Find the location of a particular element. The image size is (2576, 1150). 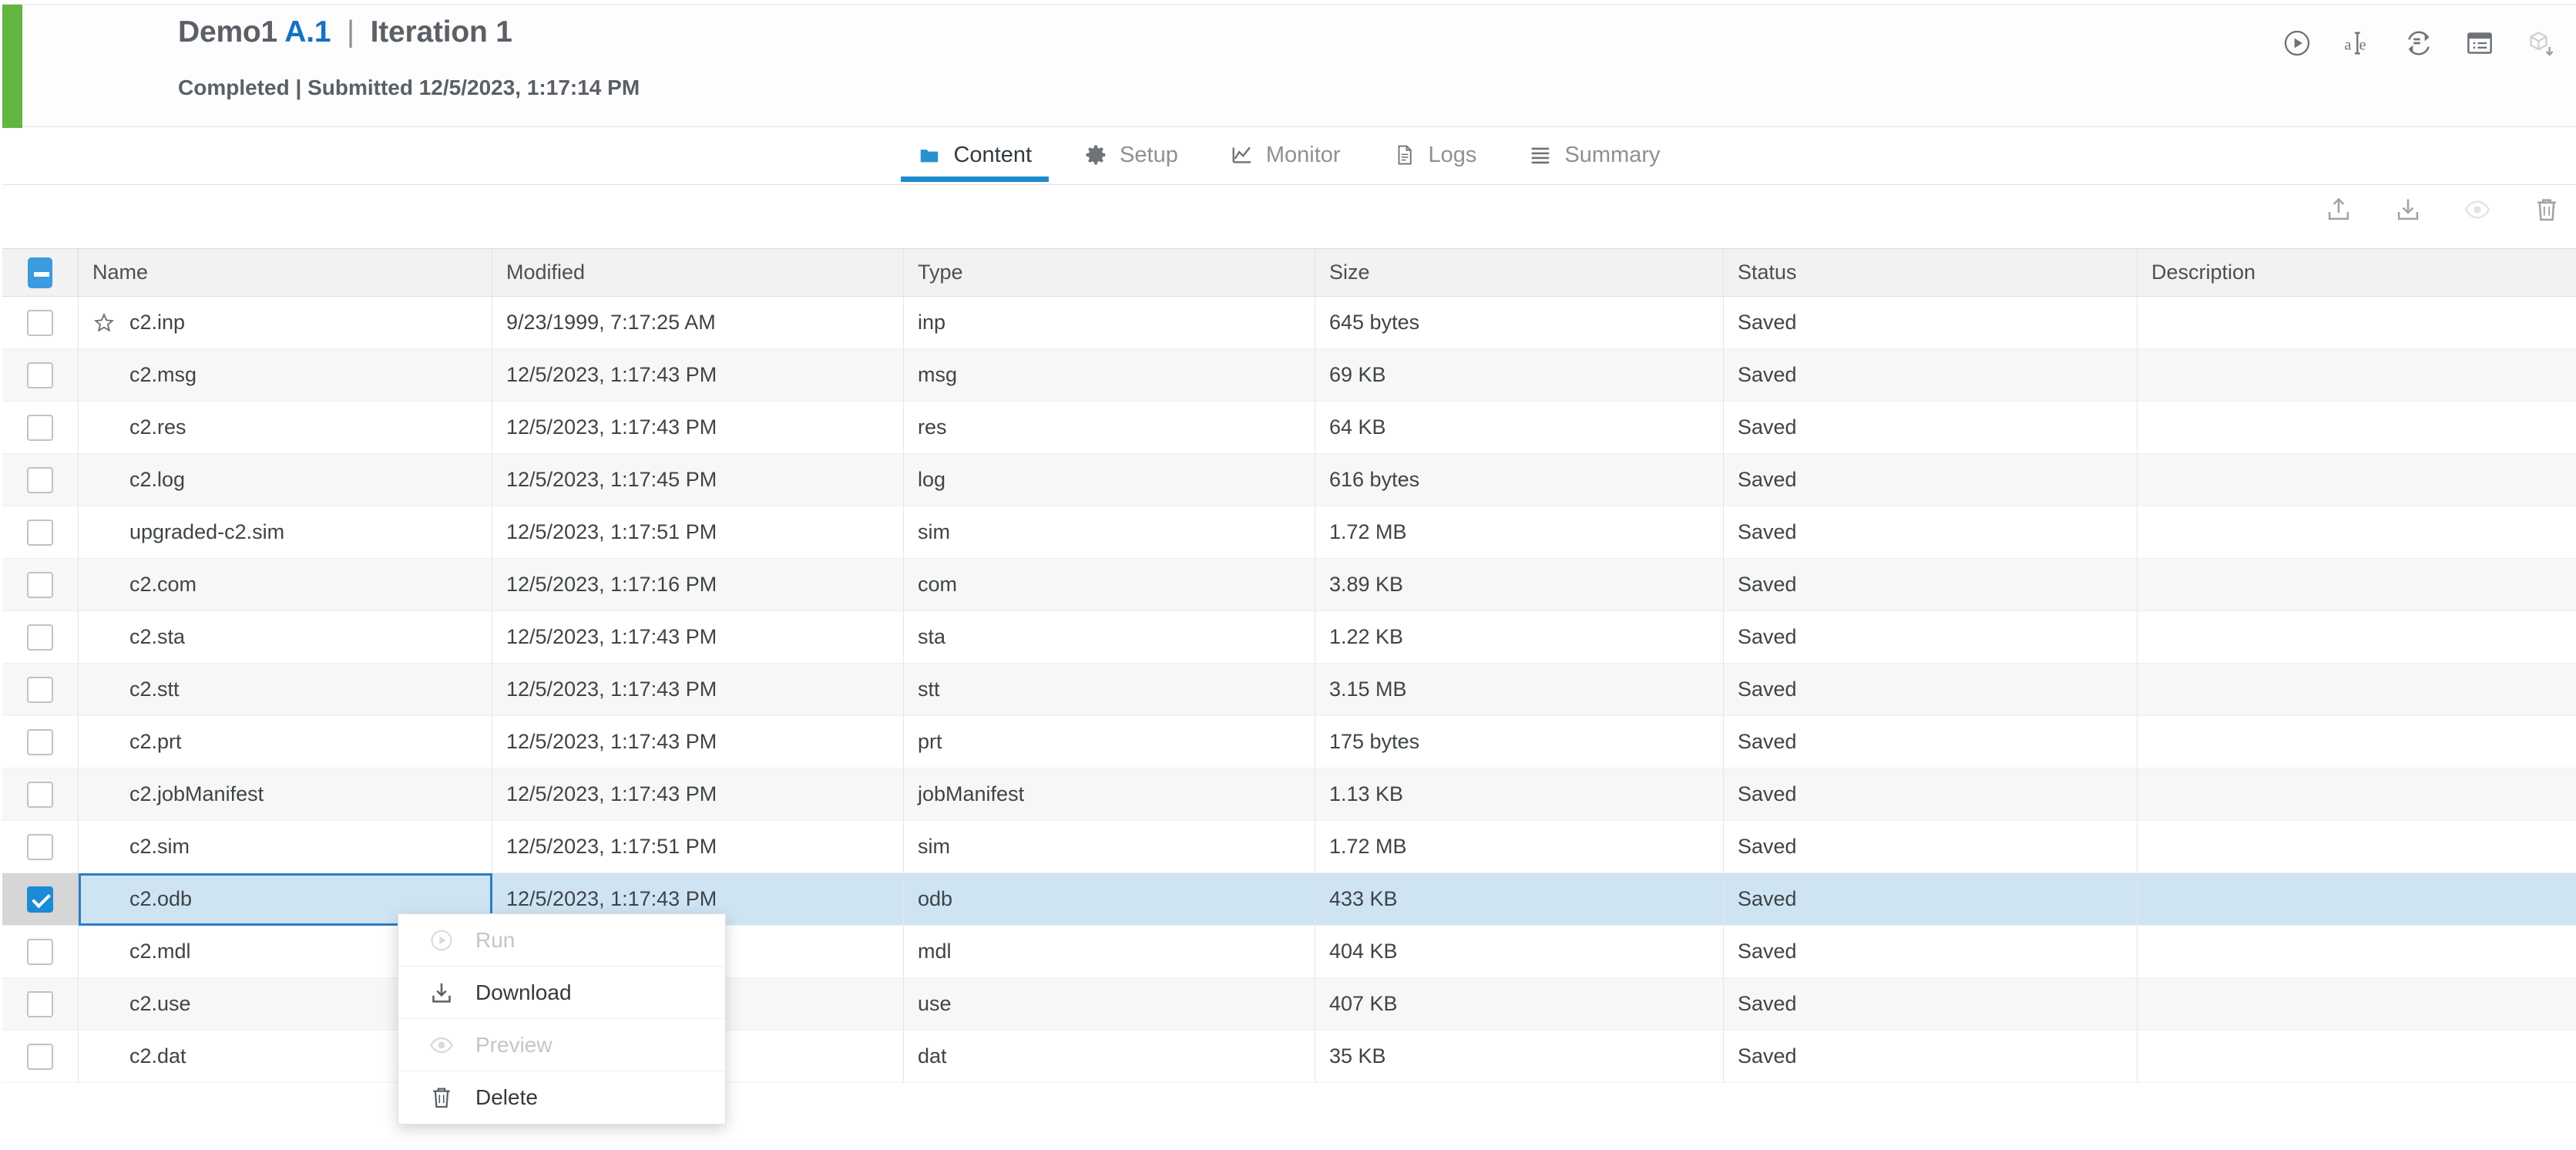

cell-size: 1.13 KB is located at coordinates (1519, 794).